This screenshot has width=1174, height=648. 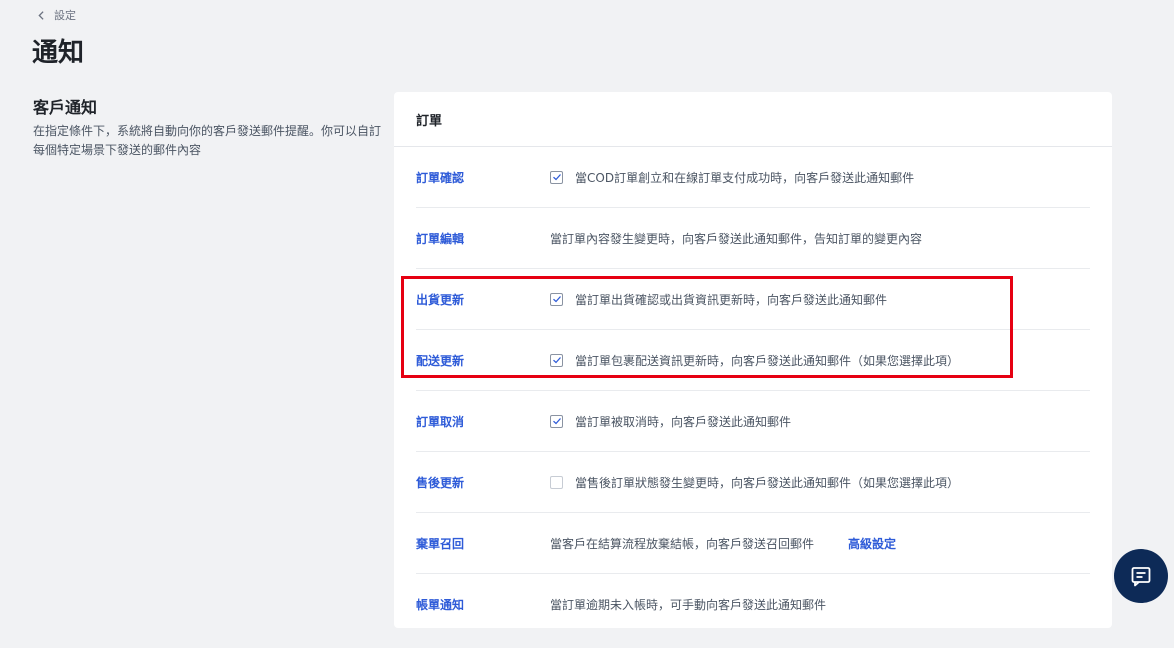 I want to click on card-title: 訂單, so click(x=753, y=119).